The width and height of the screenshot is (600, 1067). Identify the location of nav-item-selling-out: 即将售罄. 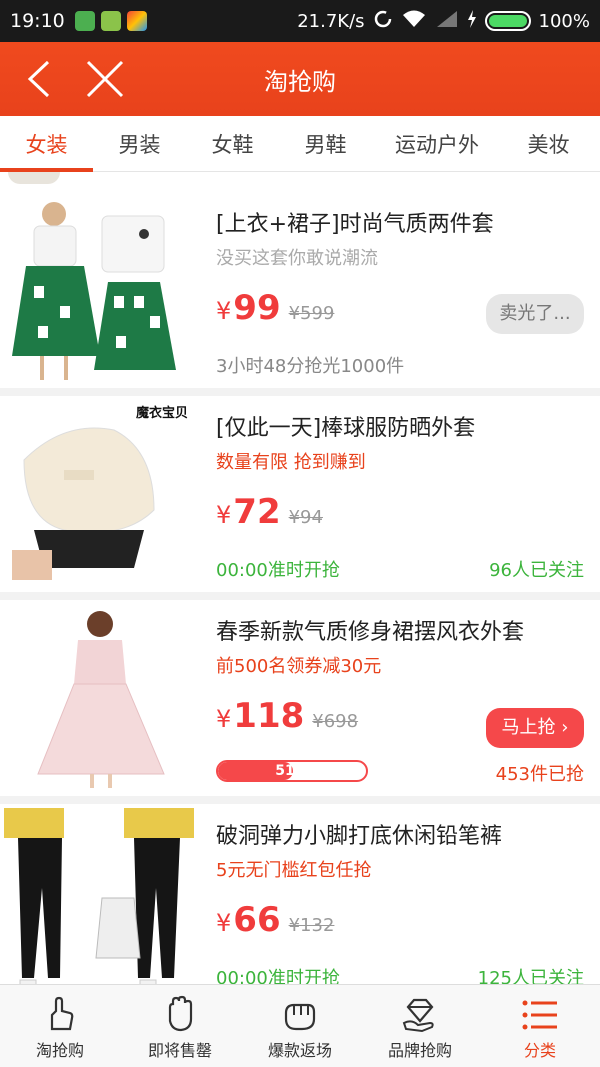
(180, 1026).